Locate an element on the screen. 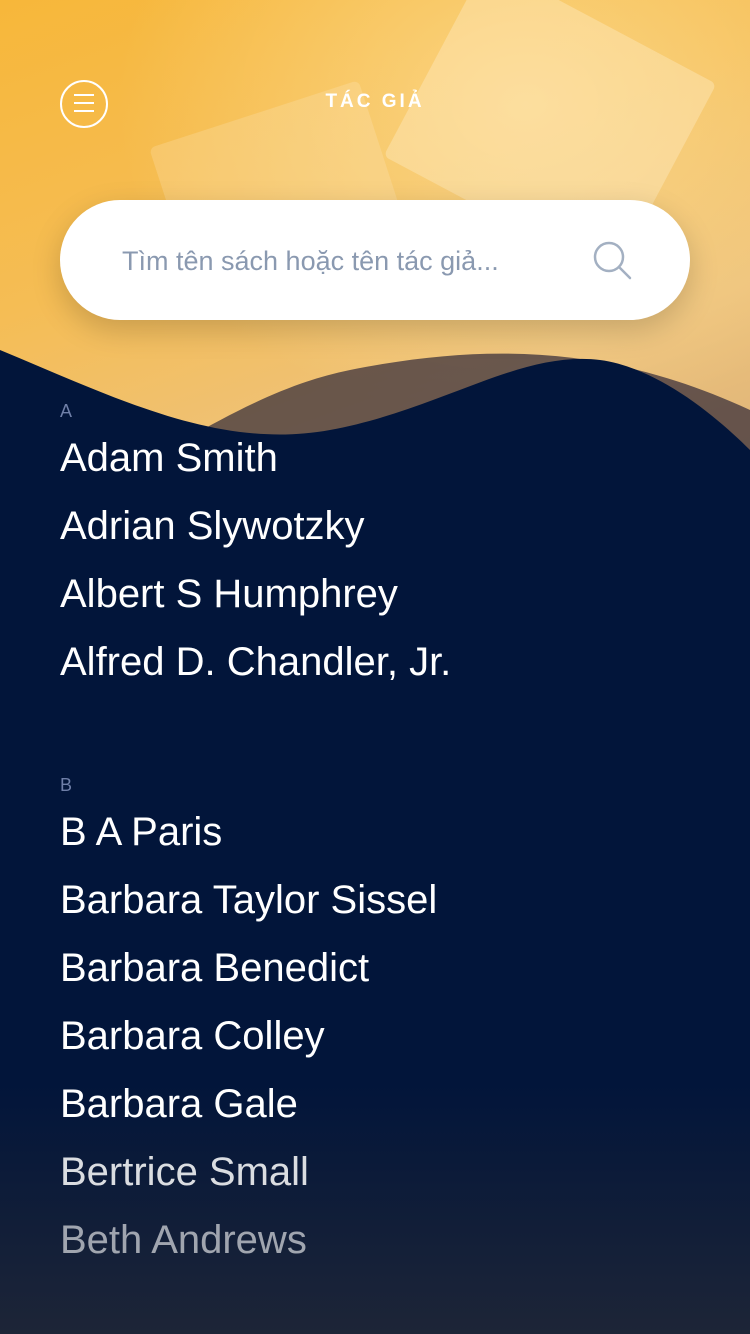 The image size is (750, 1334). search-icon is located at coordinates (613, 261).